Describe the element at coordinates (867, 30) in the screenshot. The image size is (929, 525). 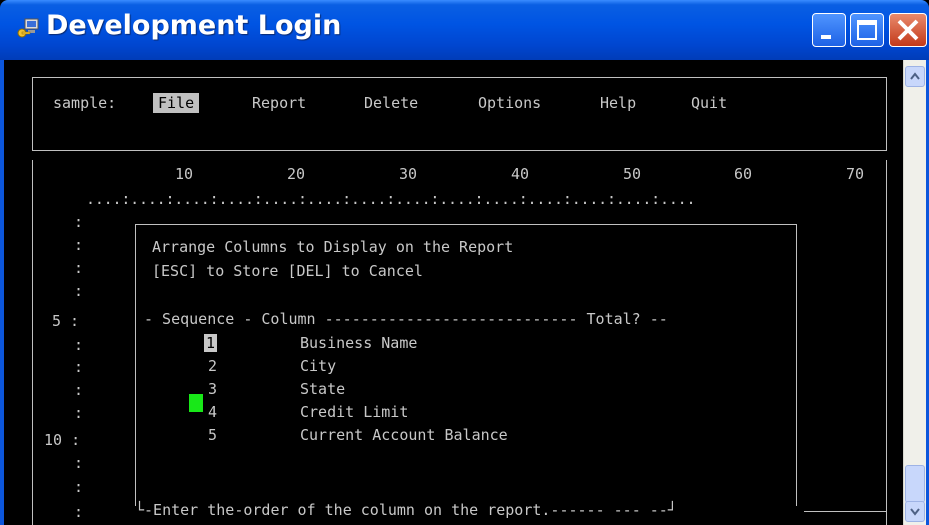
I see `maximize-button` at that location.